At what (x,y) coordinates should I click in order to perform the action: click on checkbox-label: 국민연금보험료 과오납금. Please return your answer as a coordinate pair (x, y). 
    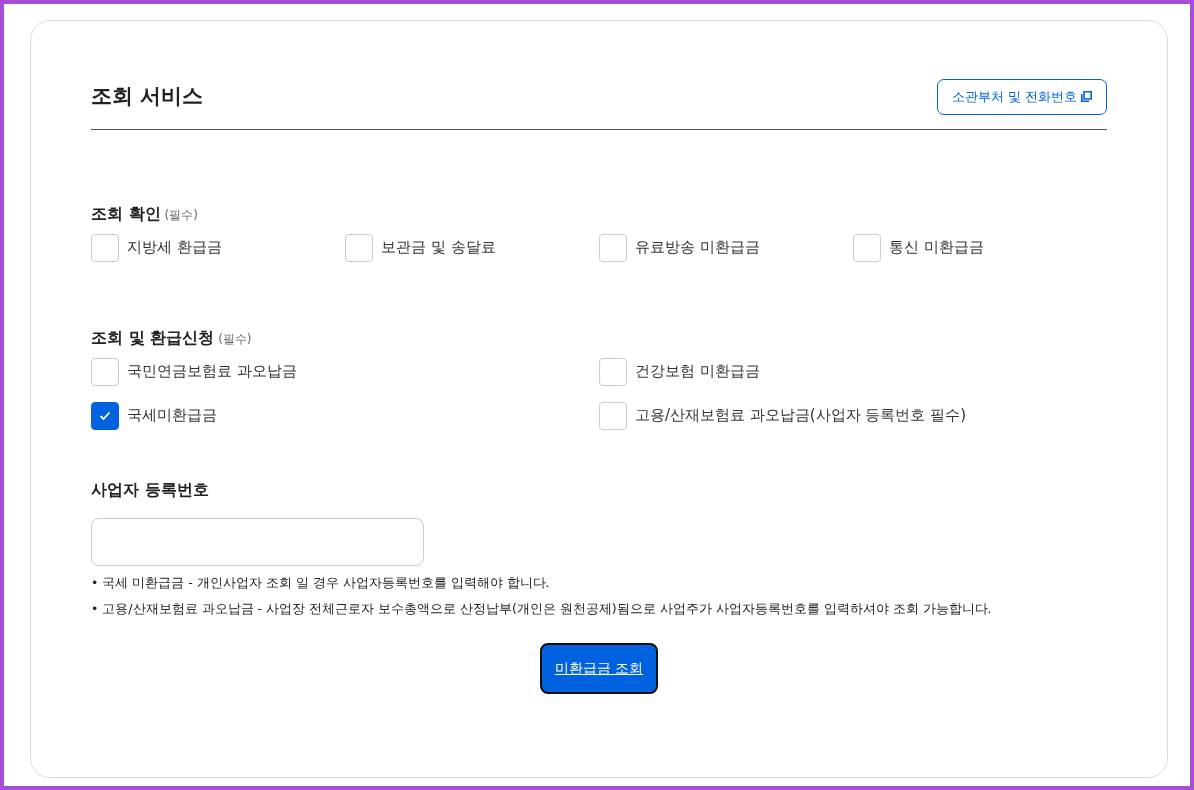
    Looking at the image, I should click on (212, 372).